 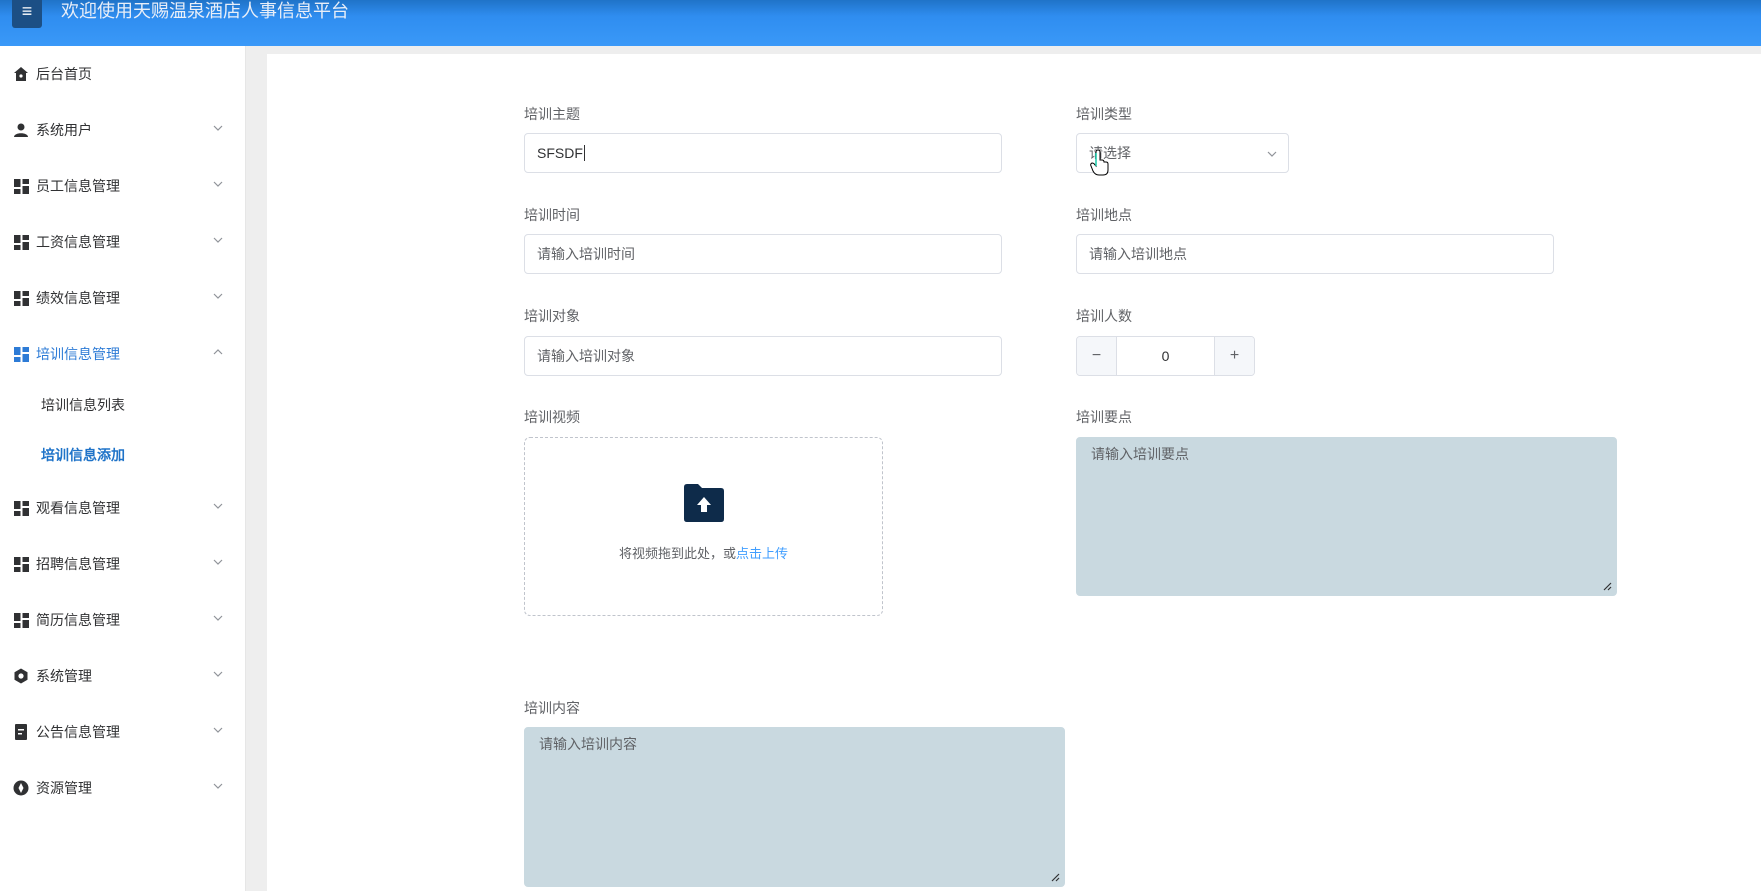 What do you see at coordinates (762, 553) in the screenshot?
I see `upload-link: 点击上传` at bounding box center [762, 553].